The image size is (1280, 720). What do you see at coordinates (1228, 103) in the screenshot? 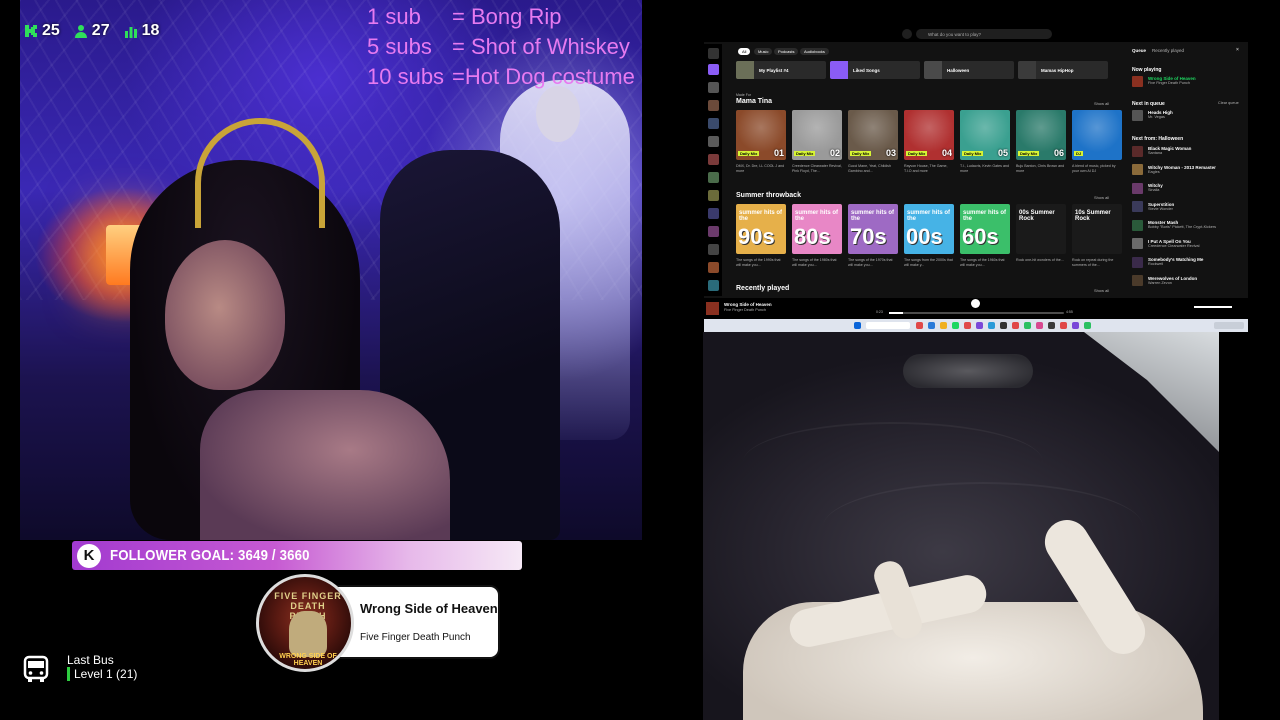
I see `clear-queue-button: Clear queue` at bounding box center [1228, 103].